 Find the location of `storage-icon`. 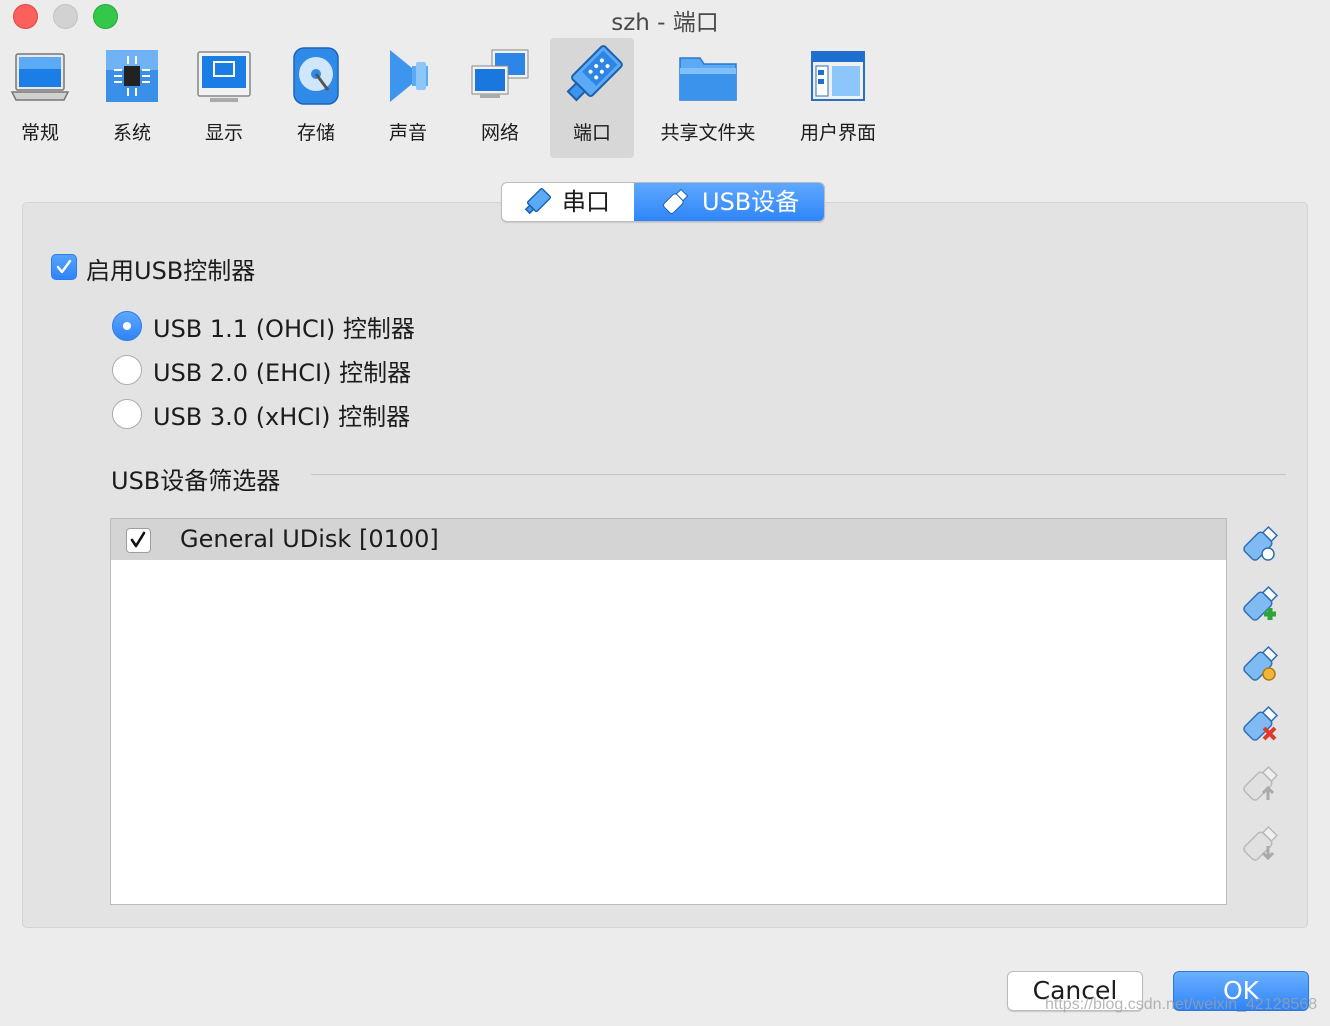

storage-icon is located at coordinates (316, 76).